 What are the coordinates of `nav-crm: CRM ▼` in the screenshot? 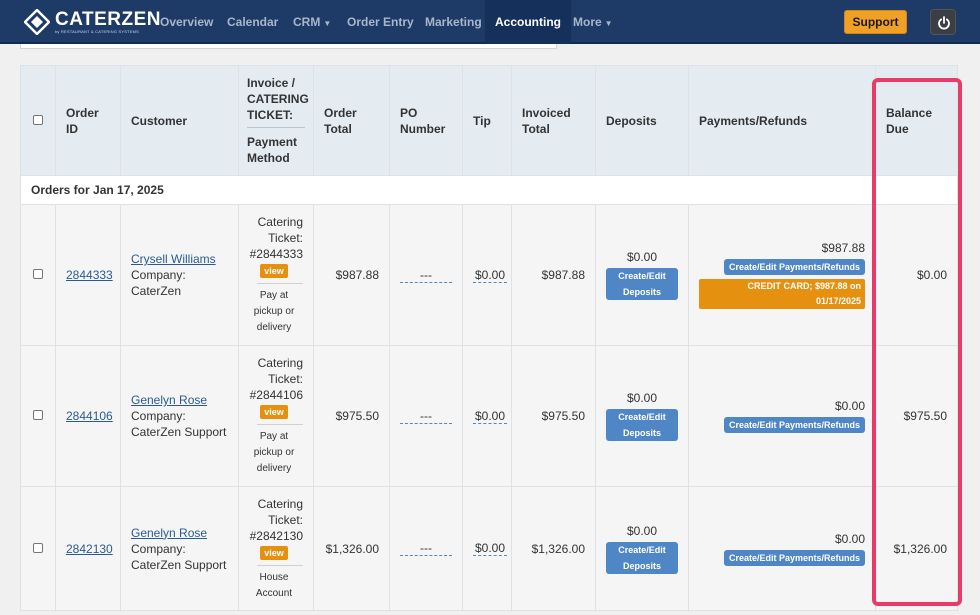 It's located at (312, 22).